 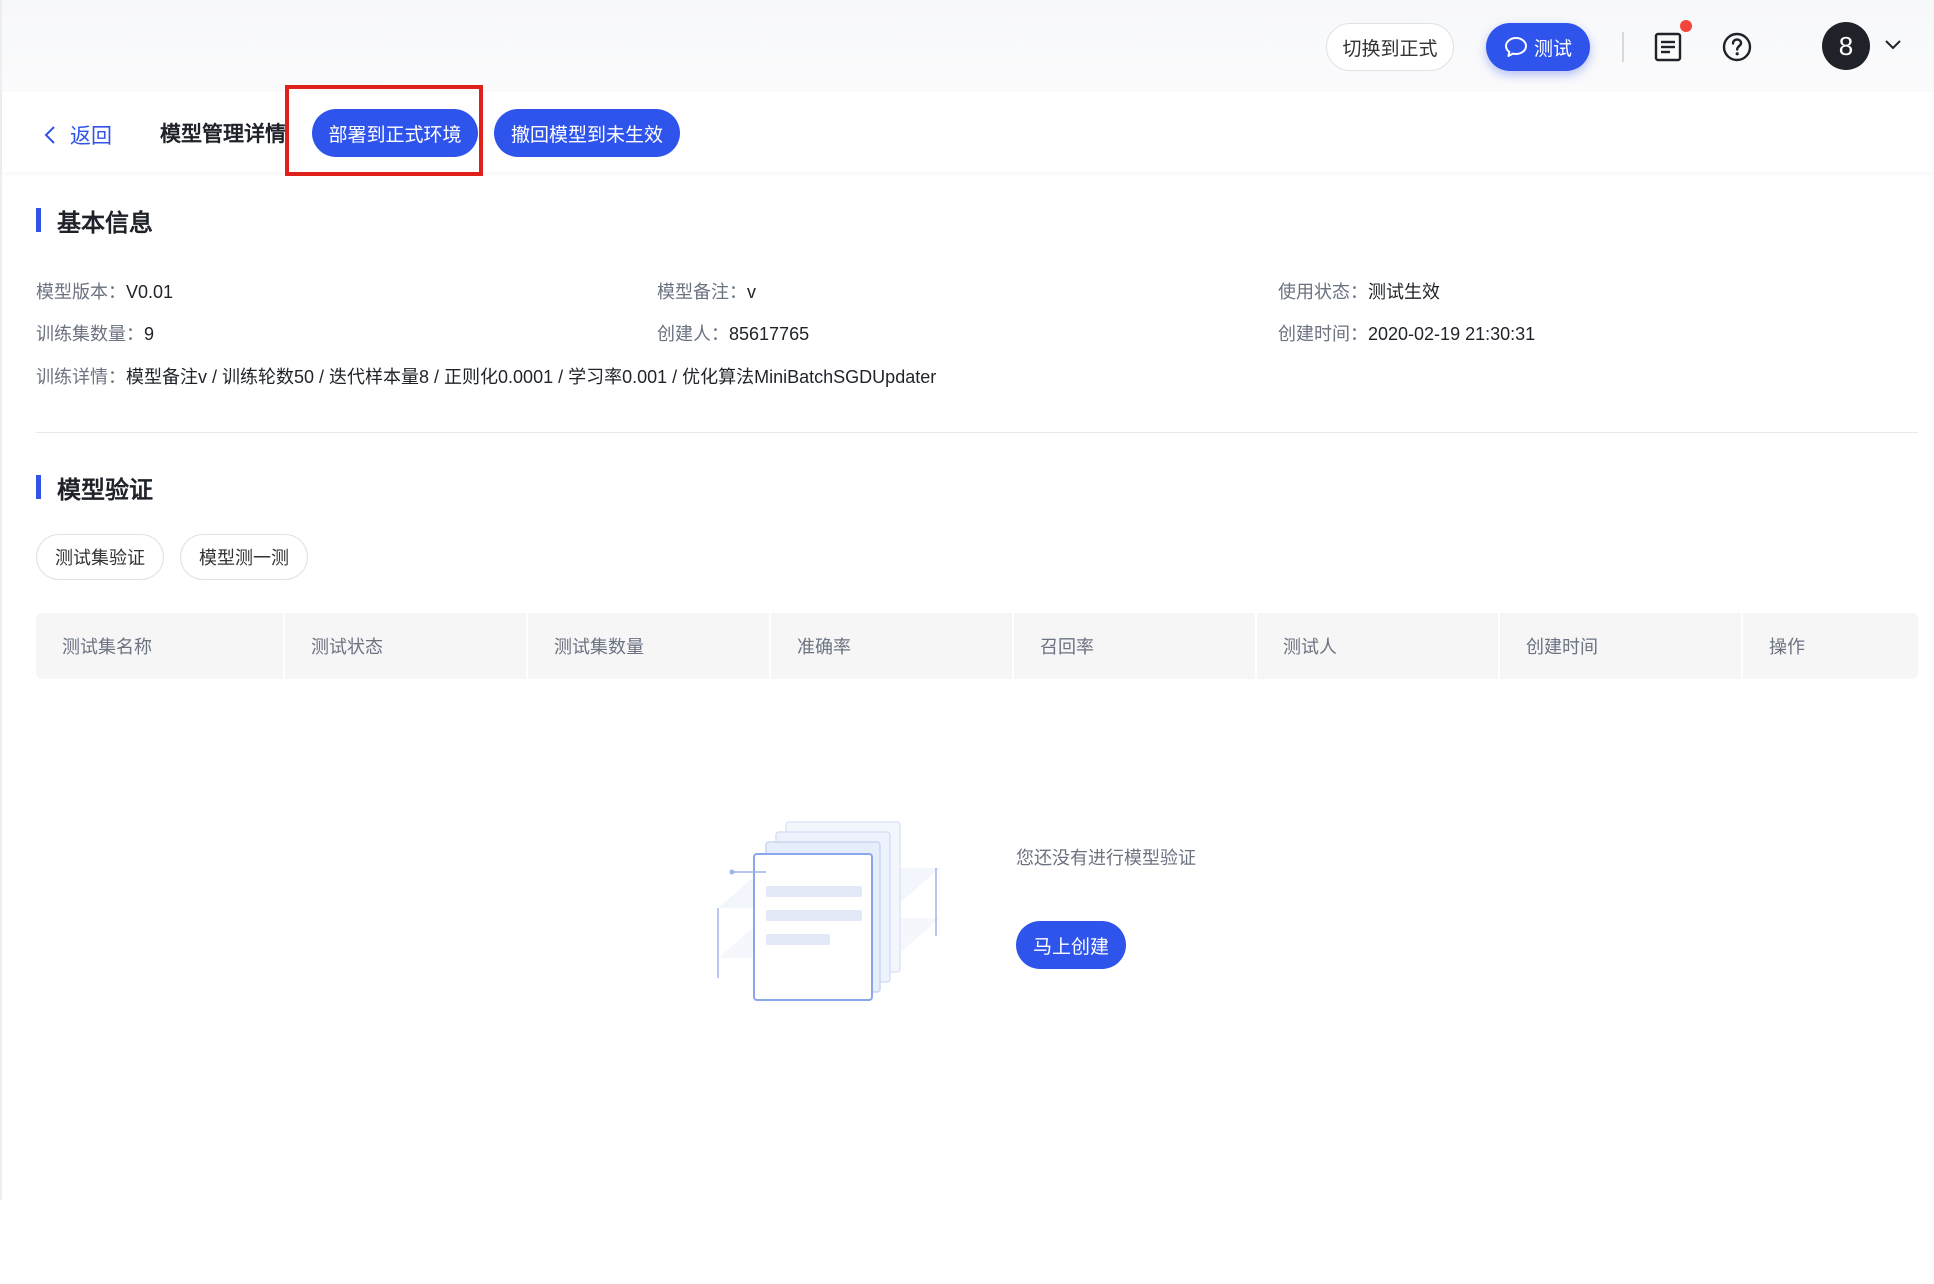 I want to click on question-circle-icon, so click(x=1737, y=47).